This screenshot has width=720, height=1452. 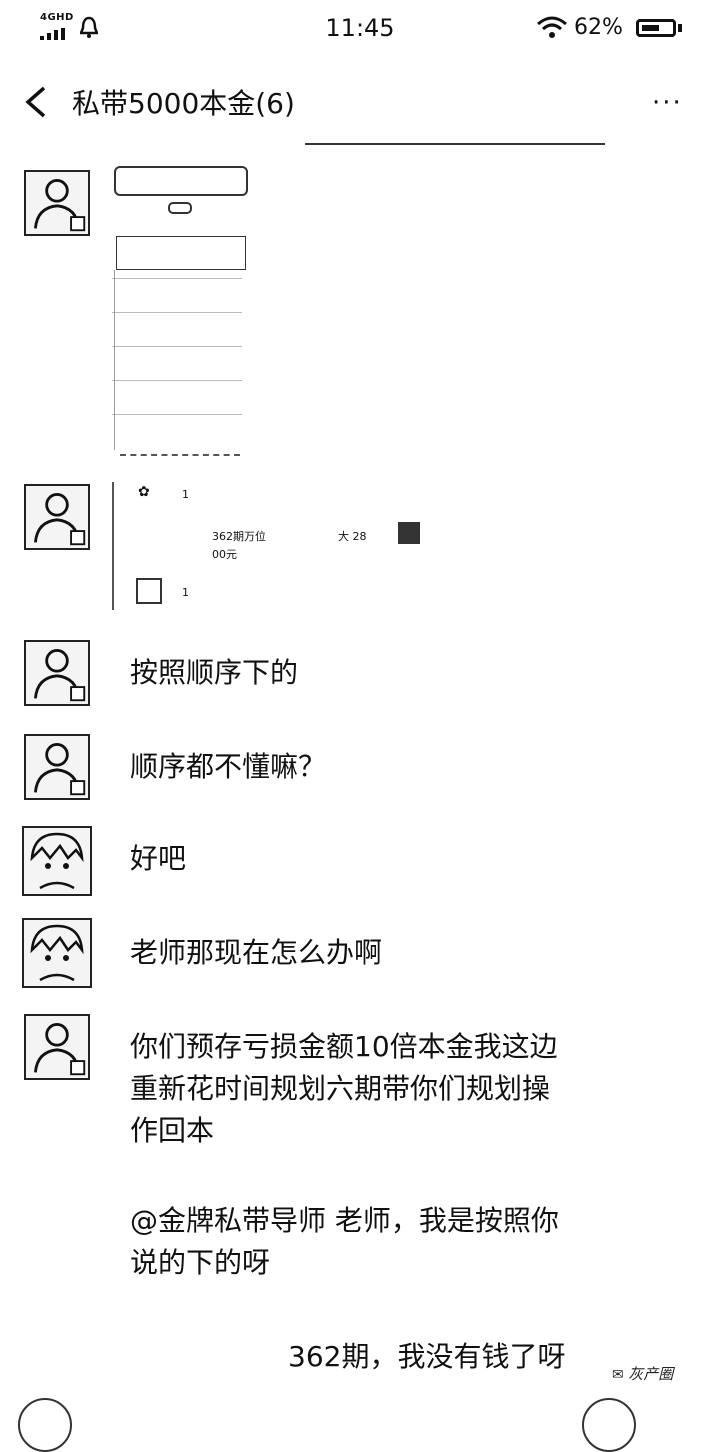 What do you see at coordinates (158, 858) in the screenshot?
I see `message-text: 好吧` at bounding box center [158, 858].